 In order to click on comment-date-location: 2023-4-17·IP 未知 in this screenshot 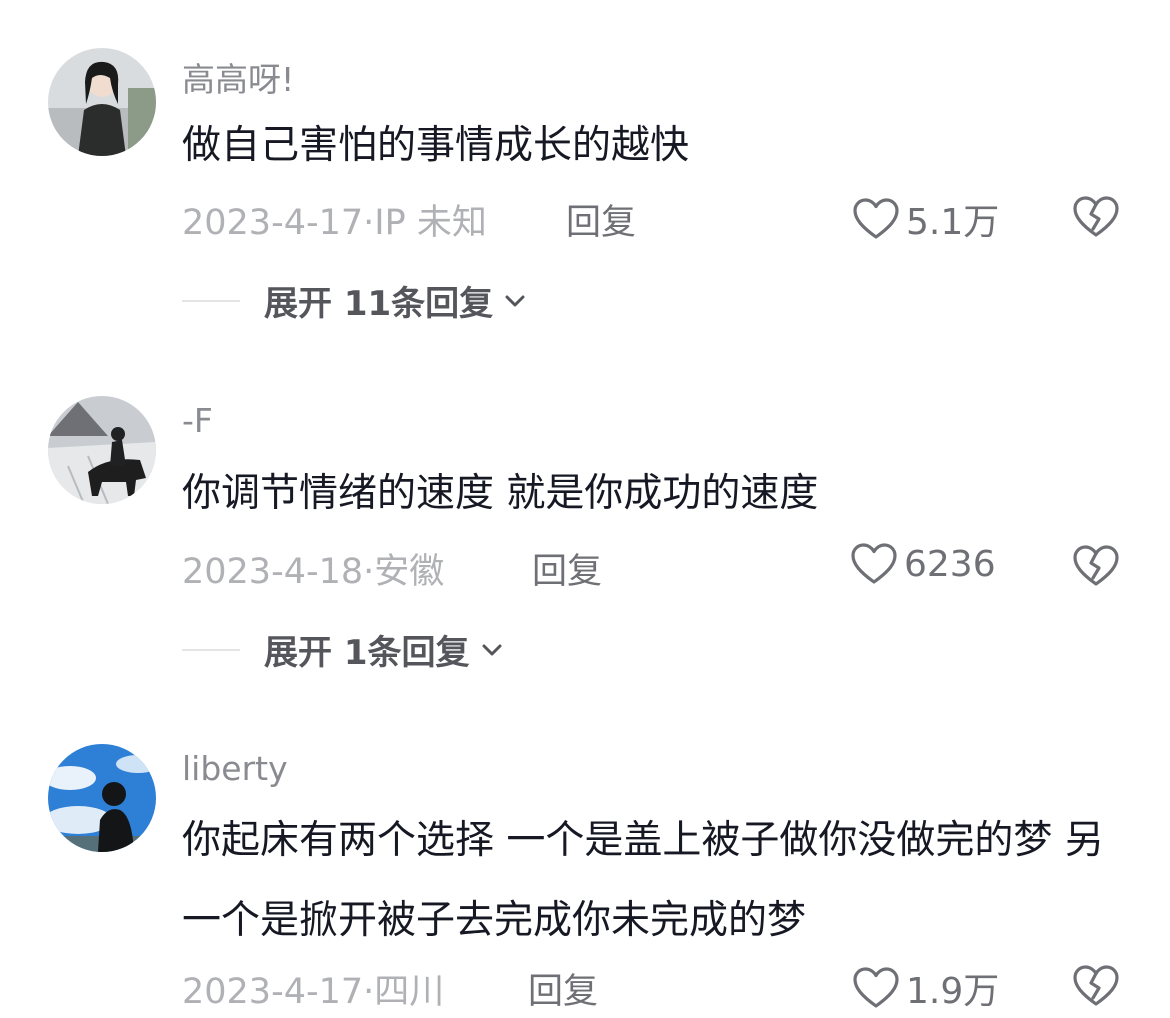, I will do `click(334, 223)`.